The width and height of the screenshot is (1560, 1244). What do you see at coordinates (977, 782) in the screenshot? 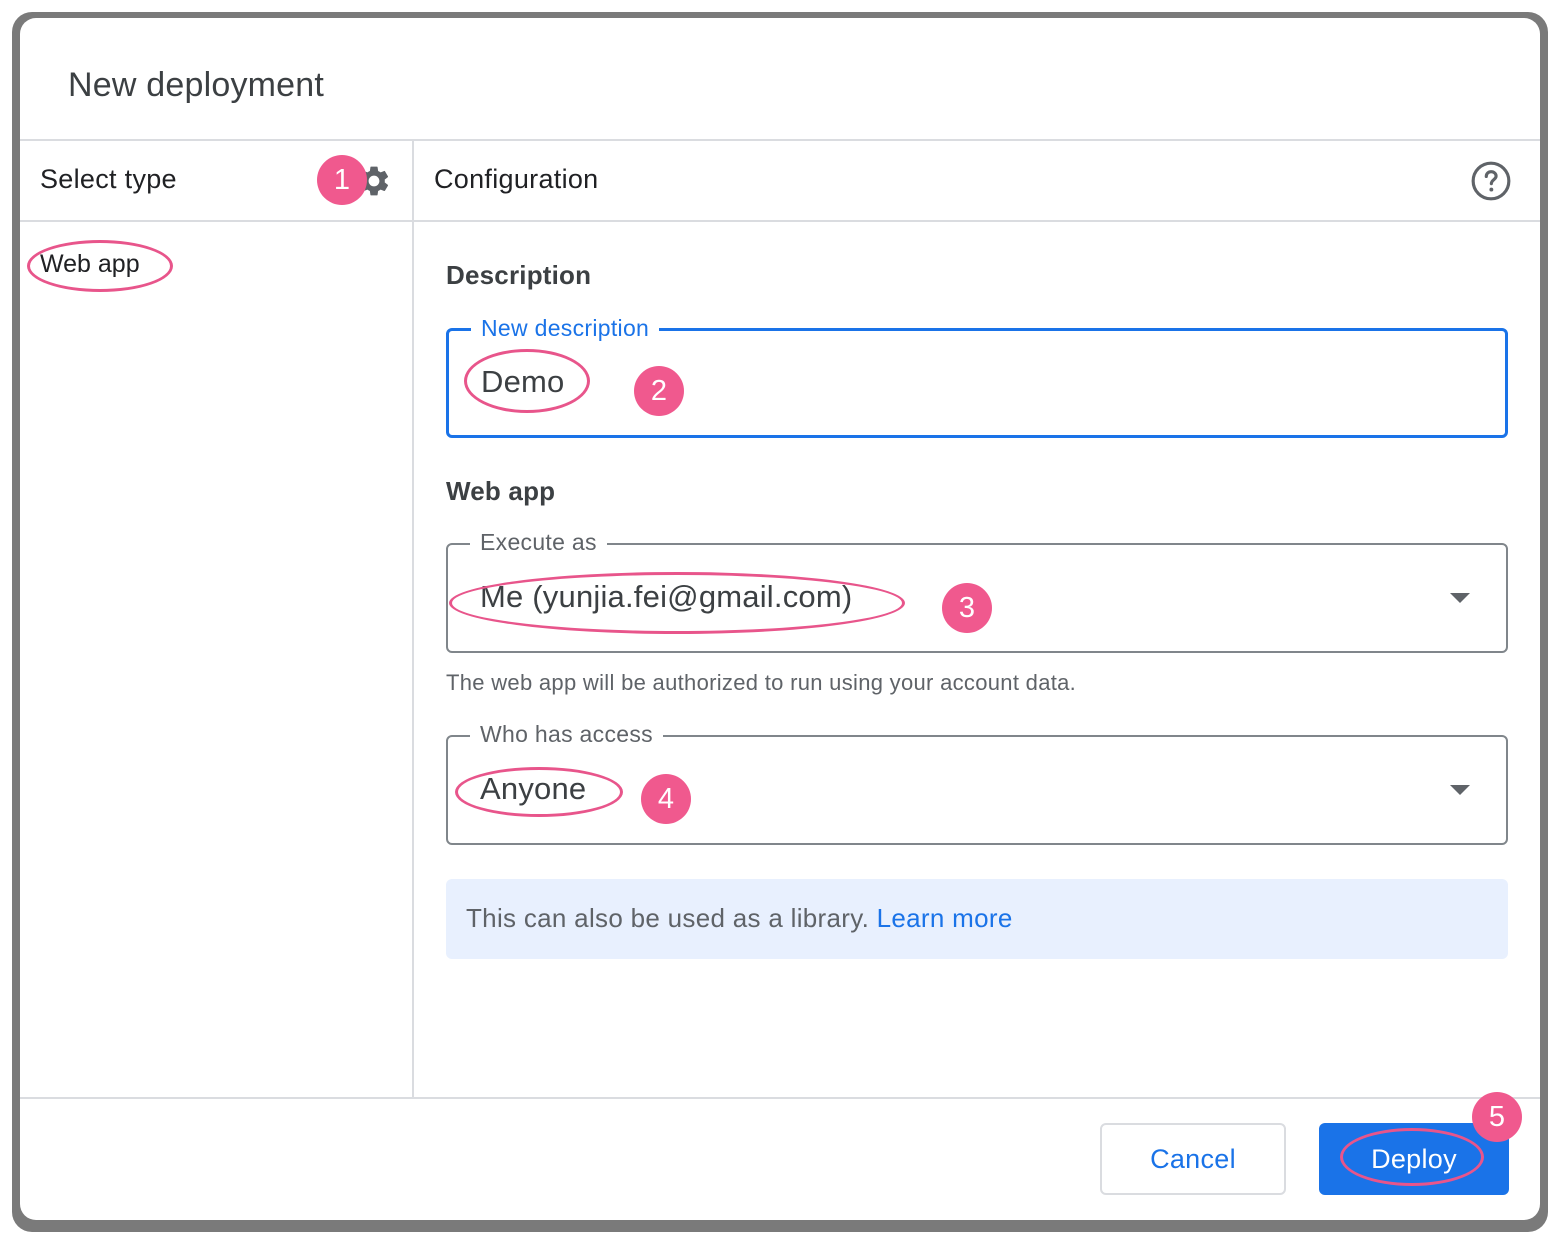
I see `who-has-access-select: Who has access Anyone` at bounding box center [977, 782].